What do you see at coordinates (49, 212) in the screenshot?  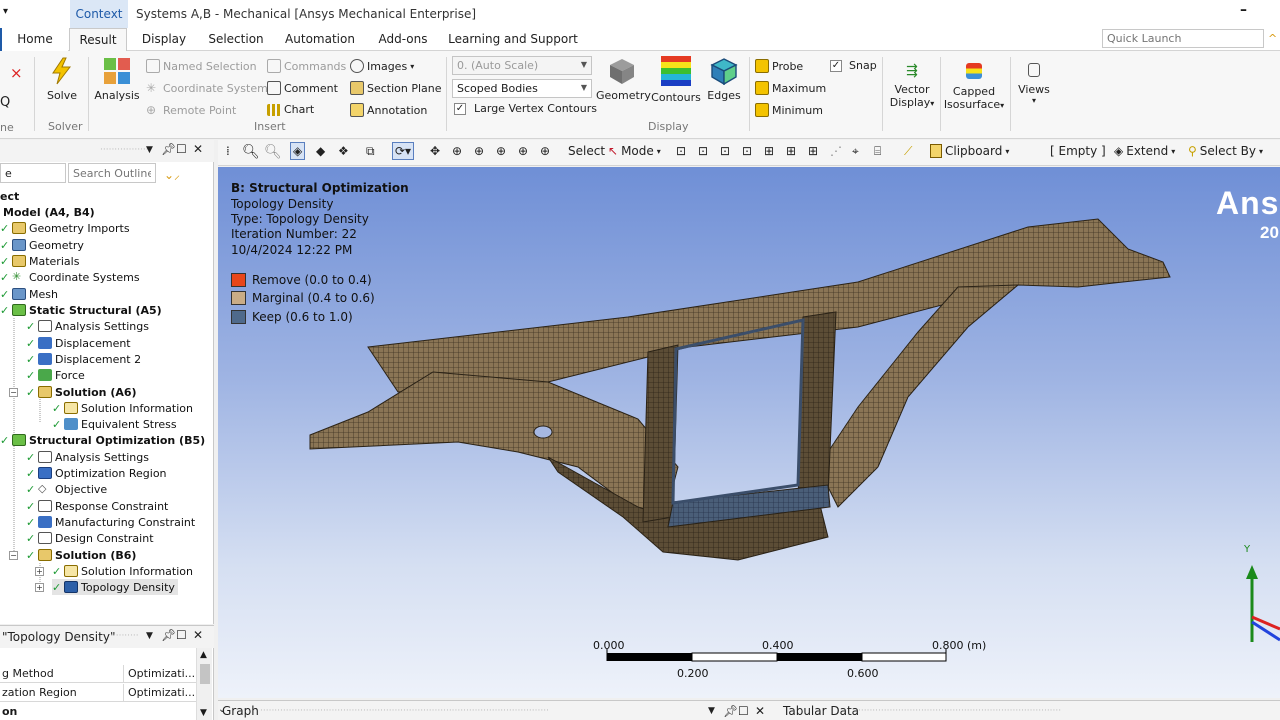 I see `tree-item-model: Model (A4, B4)` at bounding box center [49, 212].